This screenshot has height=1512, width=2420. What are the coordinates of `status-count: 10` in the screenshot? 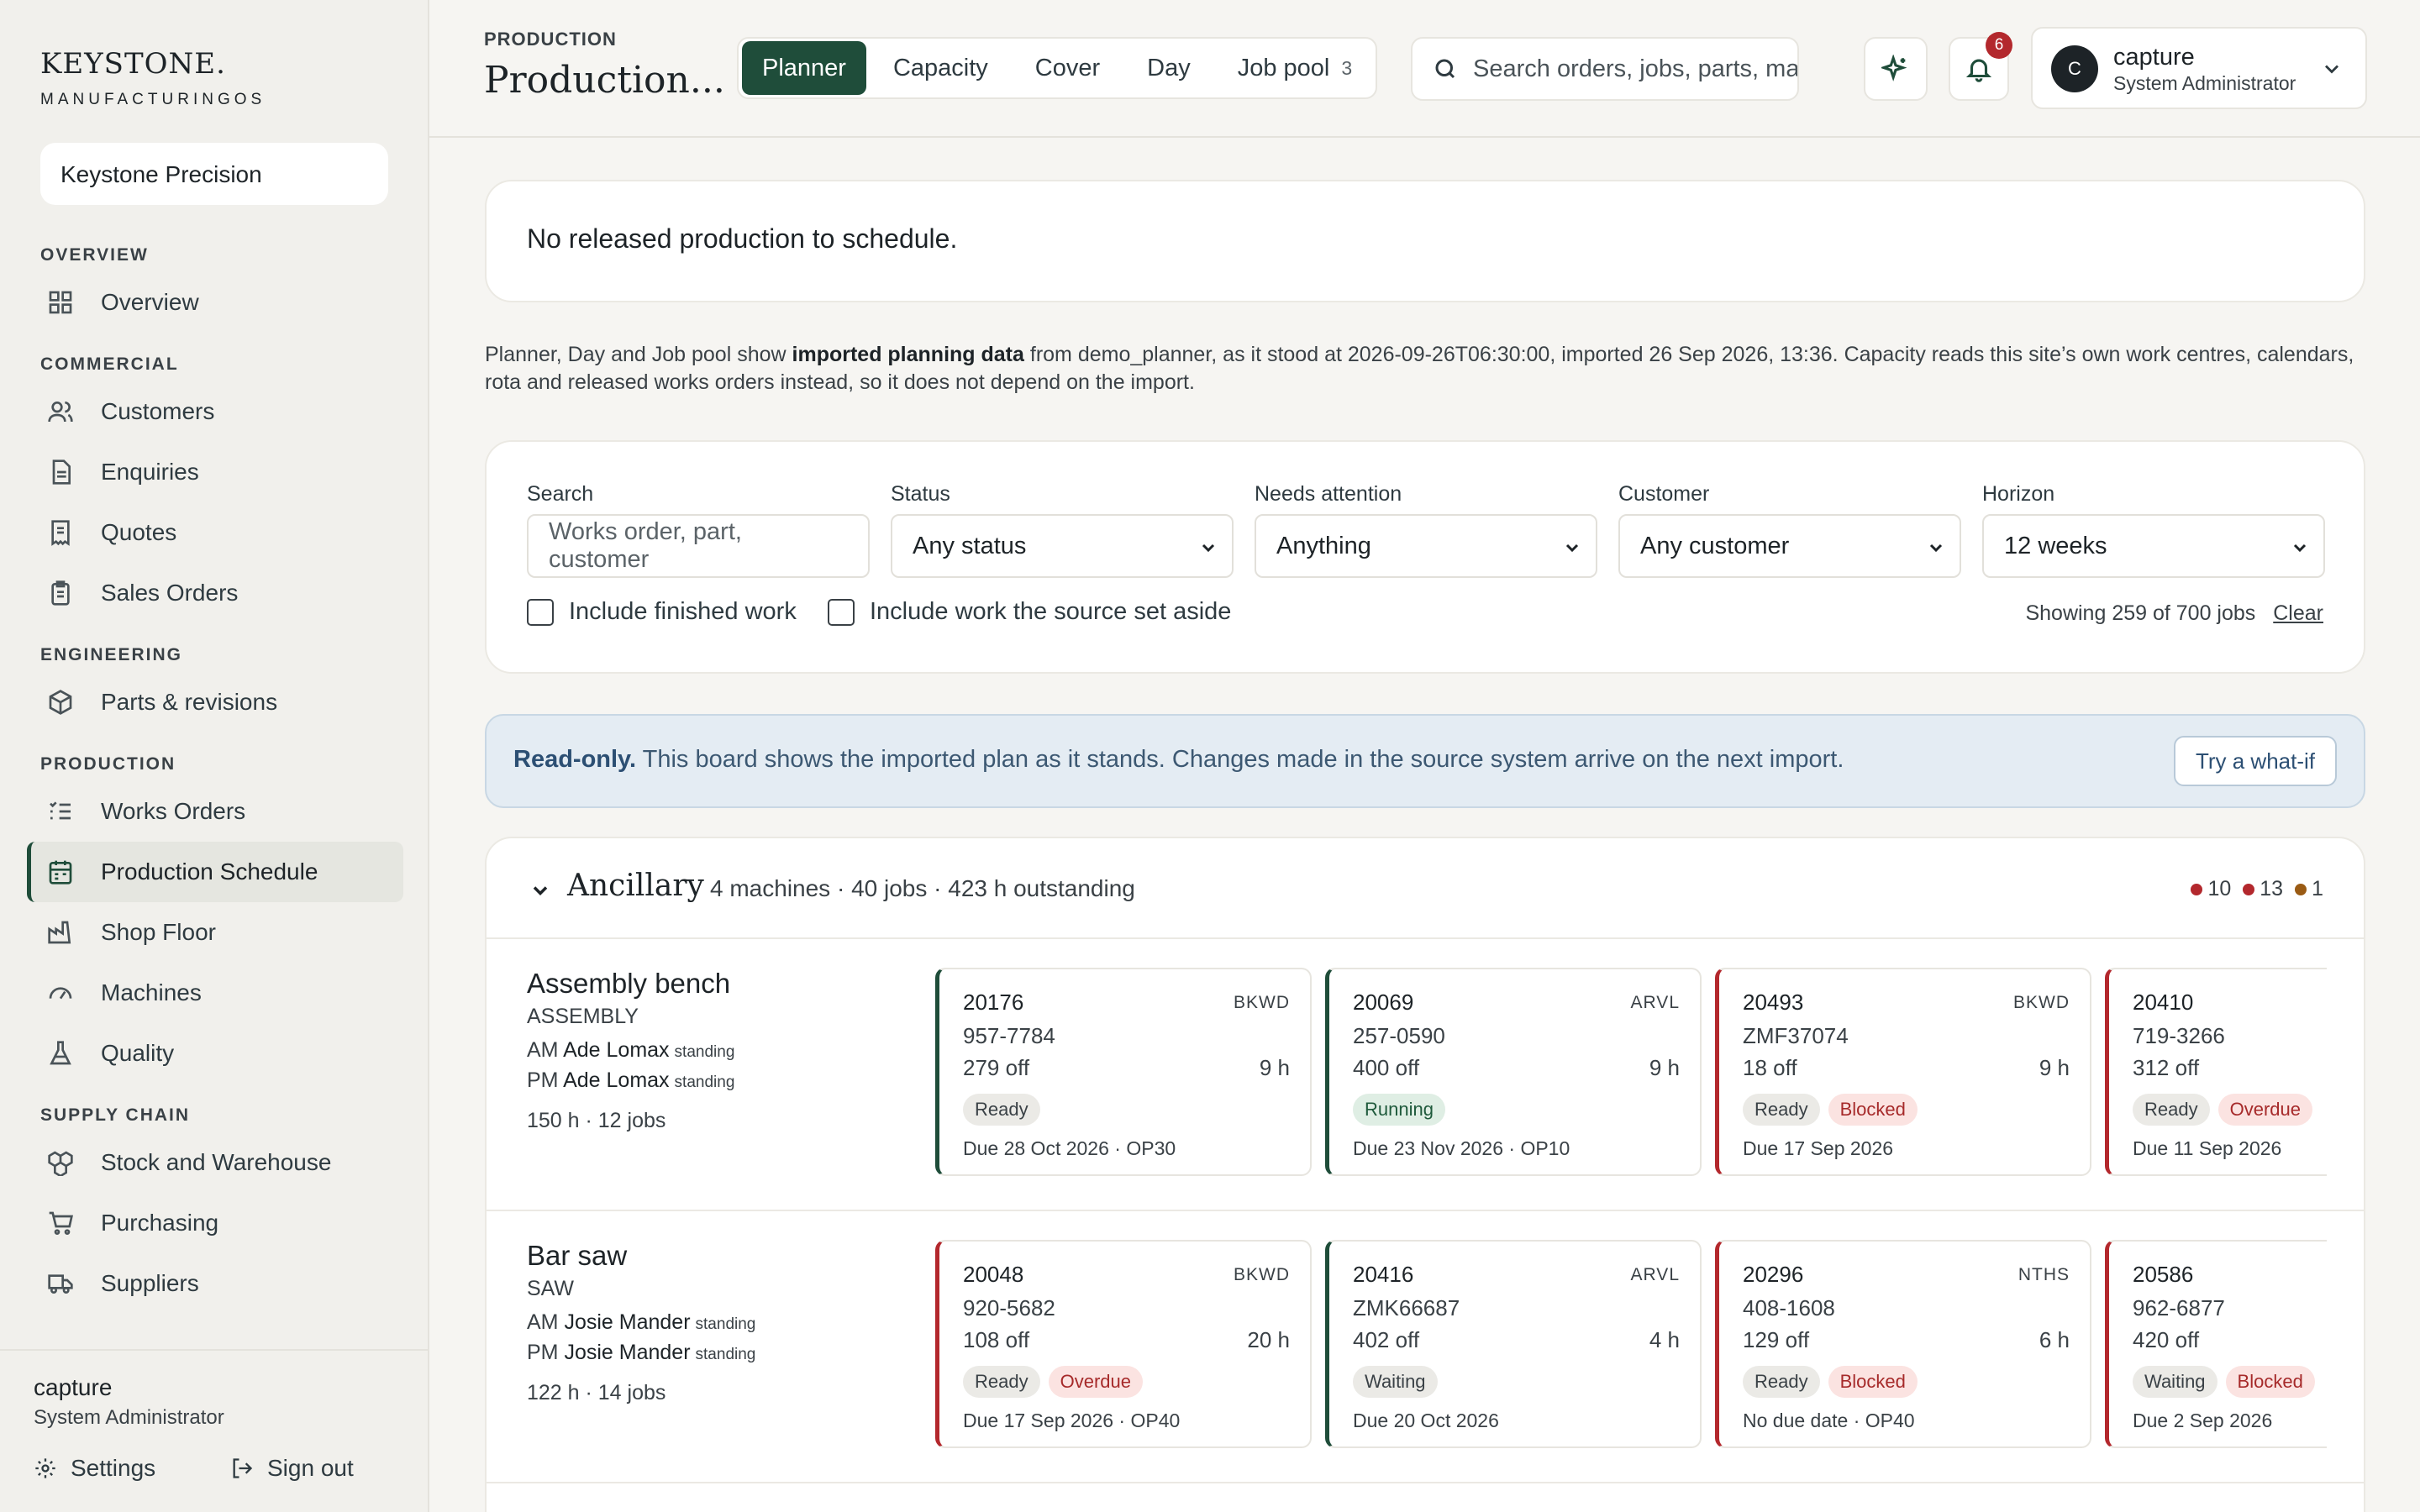 It's located at (2211, 889).